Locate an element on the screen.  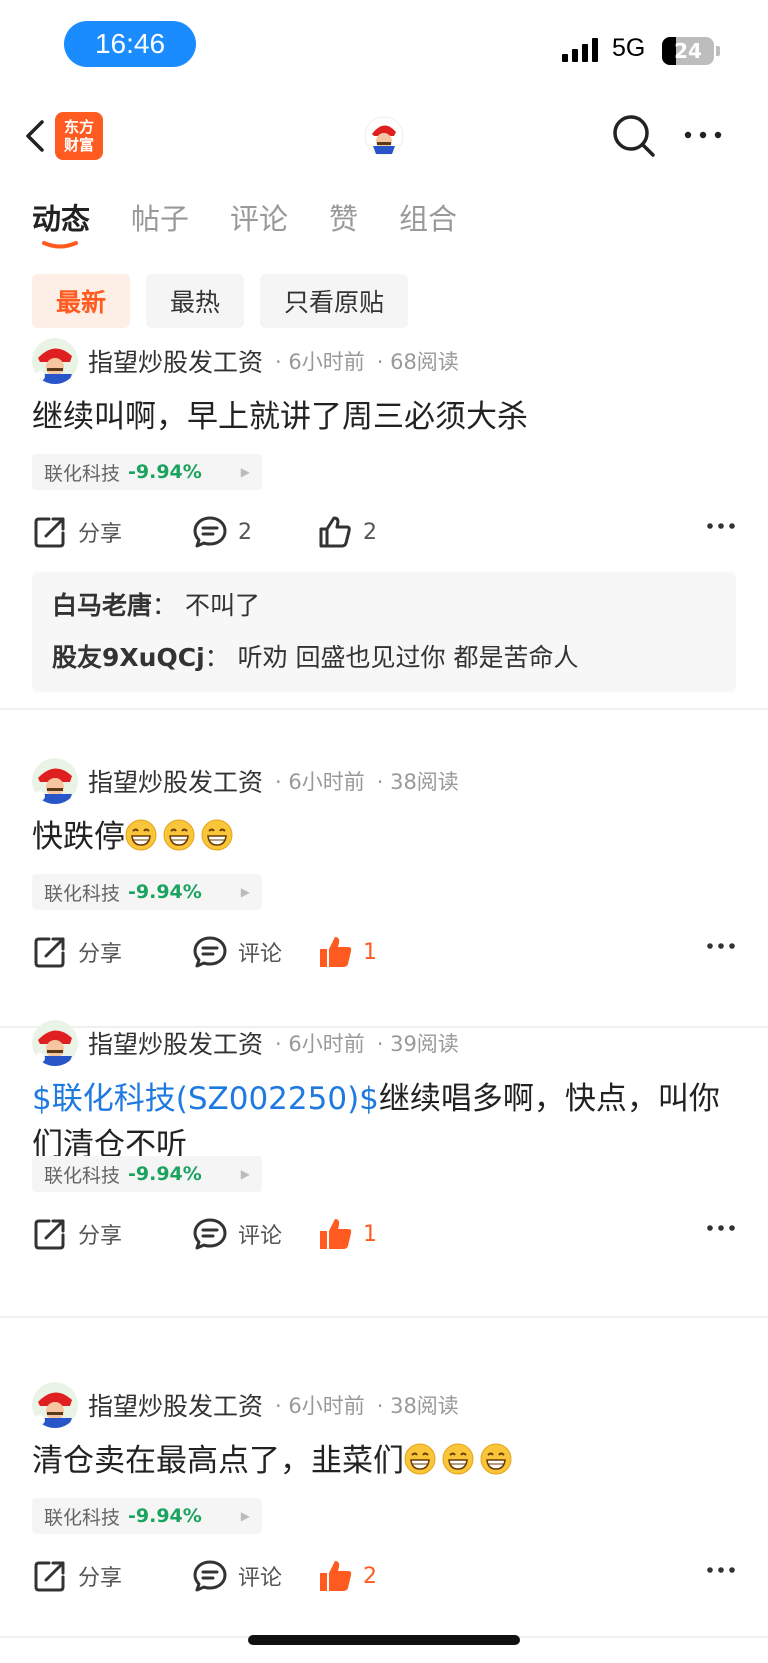
tab-posts: 帖子 is located at coordinates (160, 217).